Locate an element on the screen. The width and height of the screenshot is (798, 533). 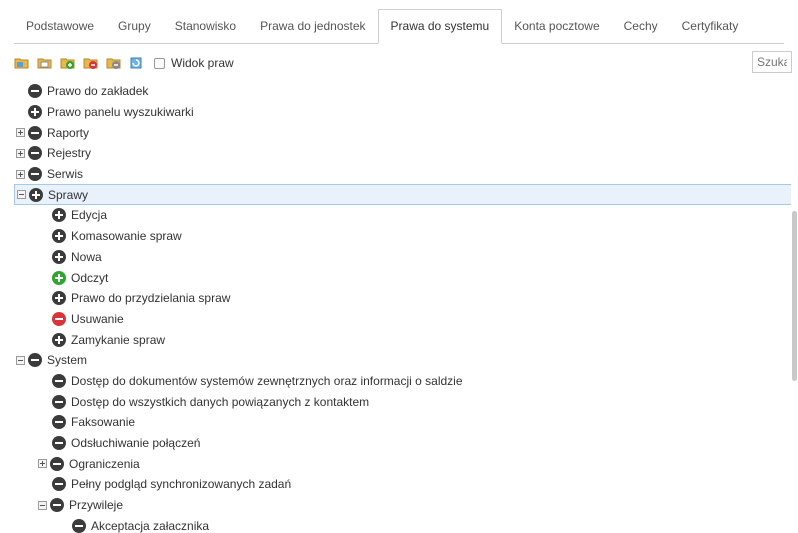
tab-podstawowe: Podstawowe is located at coordinates (60, 26).